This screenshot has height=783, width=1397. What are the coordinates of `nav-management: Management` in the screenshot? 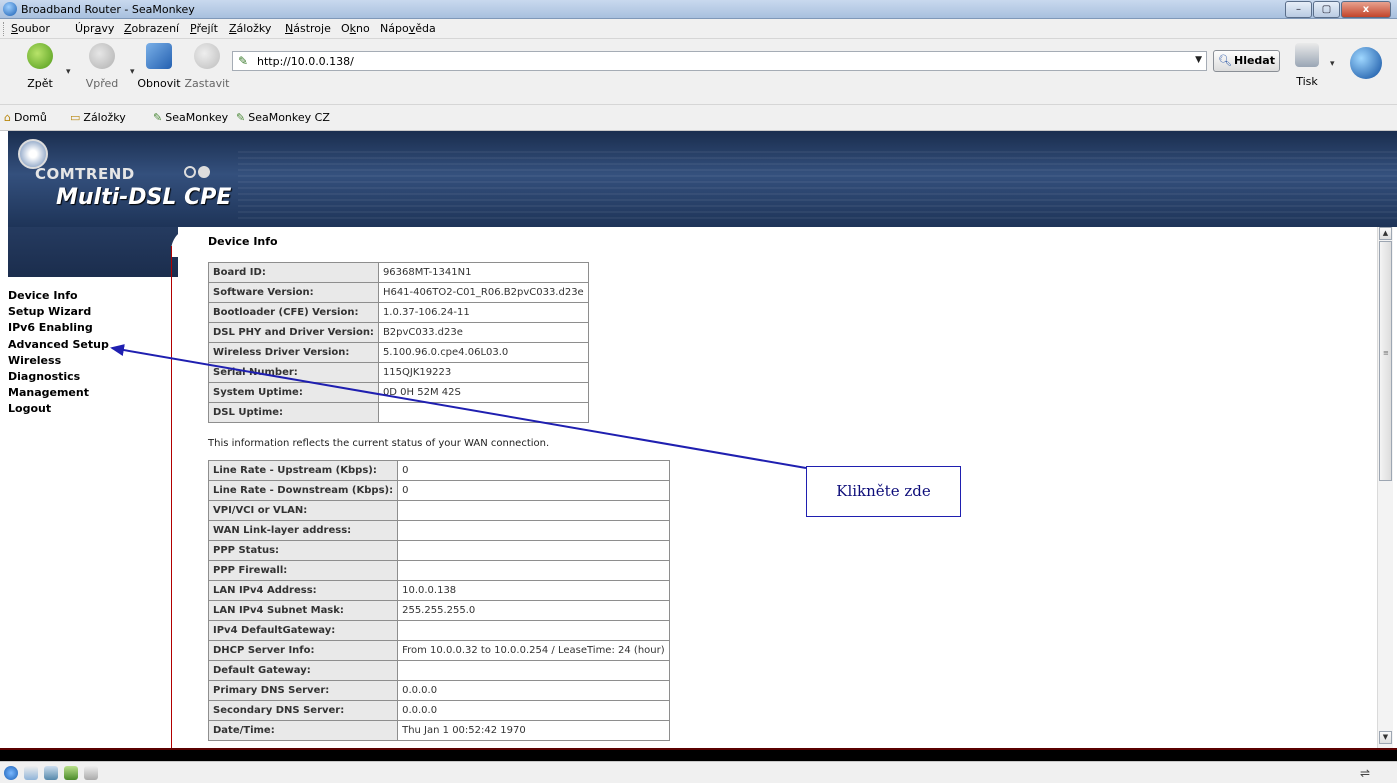 It's located at (88, 393).